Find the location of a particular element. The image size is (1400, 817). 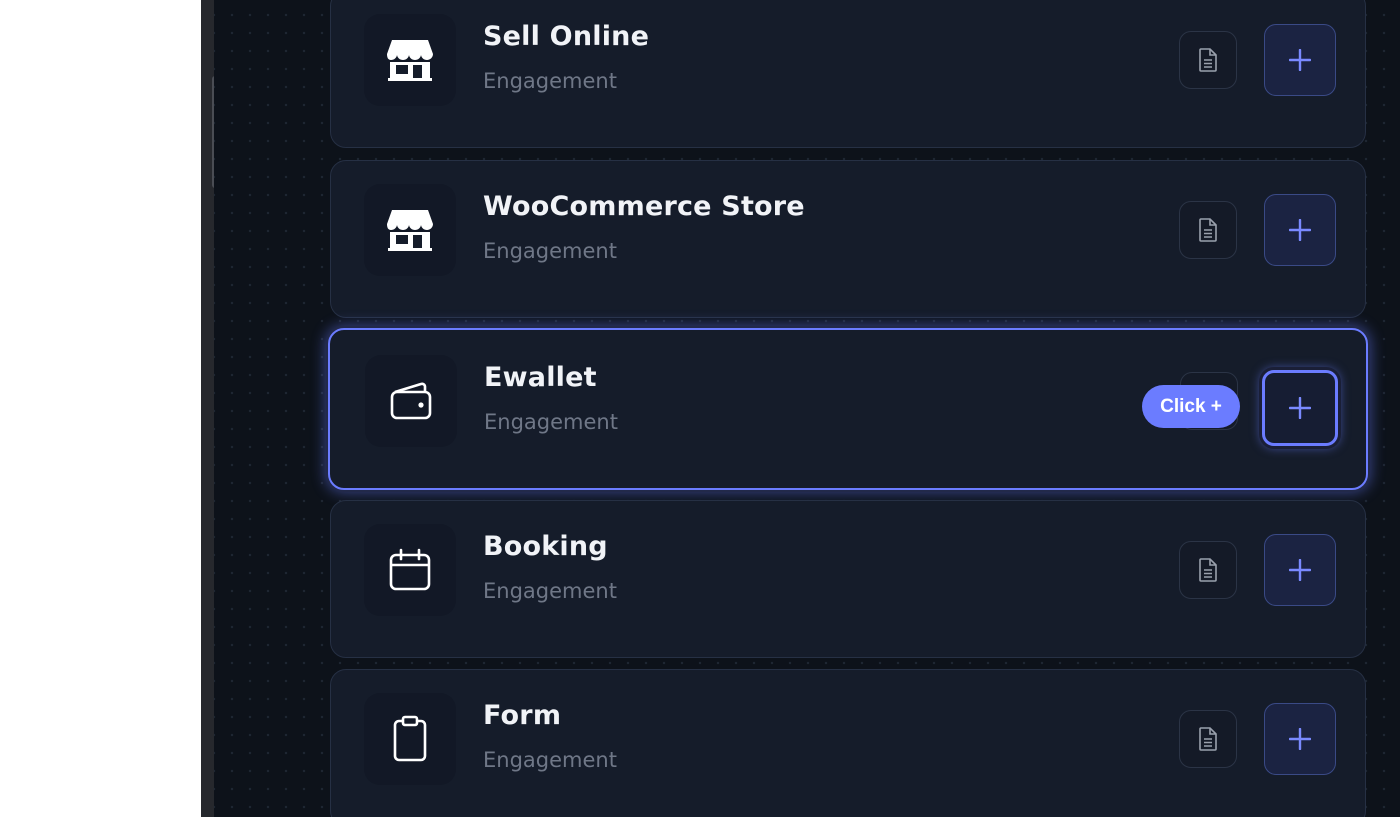

integration-card-form: Form Engagement is located at coordinates (848, 743).